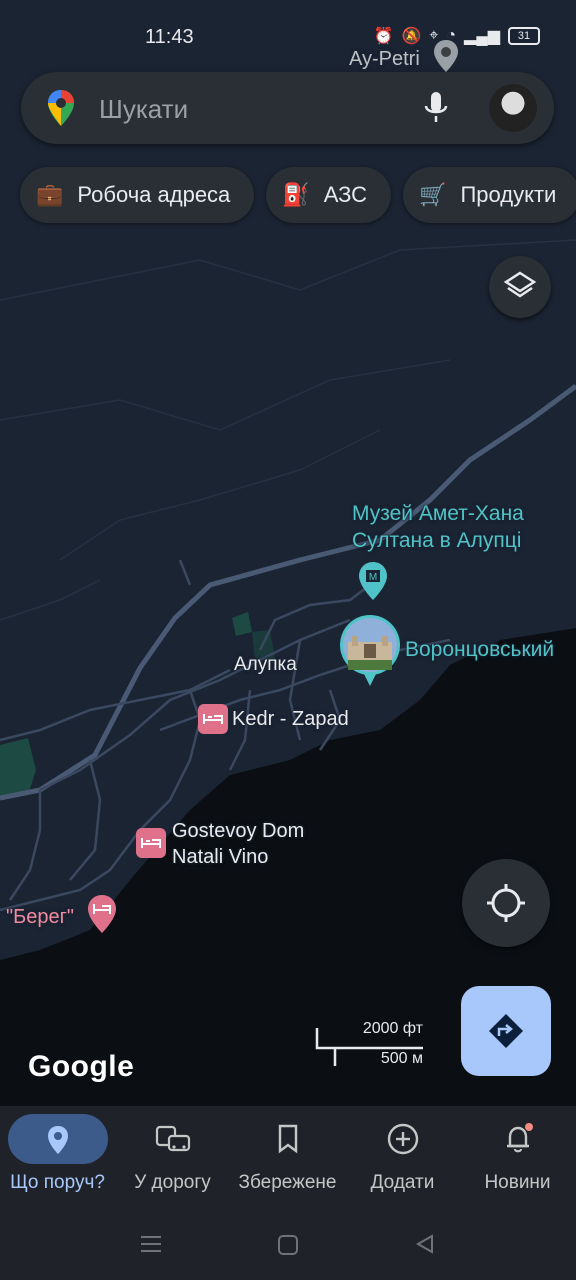 This screenshot has height=1280, width=576. Describe the element at coordinates (370, 1043) in the screenshot. I see `map-scale: 2000 фт 500 м` at that location.